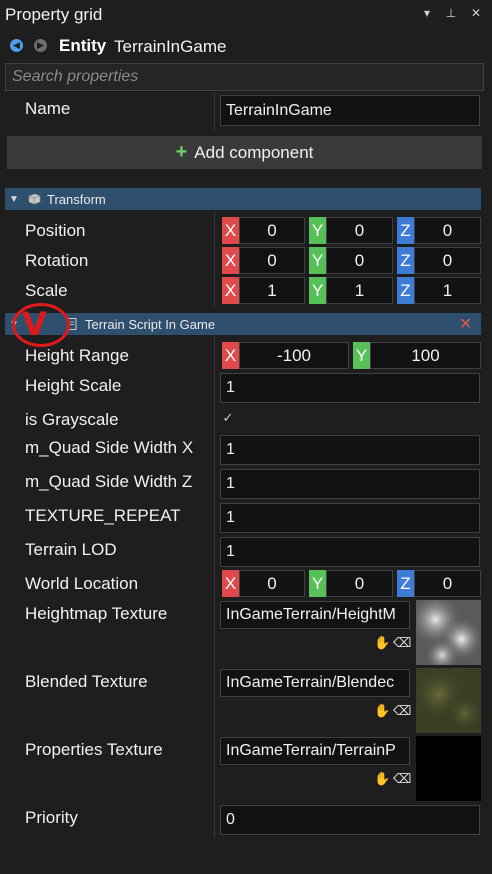 This screenshot has height=874, width=492. What do you see at coordinates (448, 768) in the screenshot?
I see `properties-texture-thumbnail` at bounding box center [448, 768].